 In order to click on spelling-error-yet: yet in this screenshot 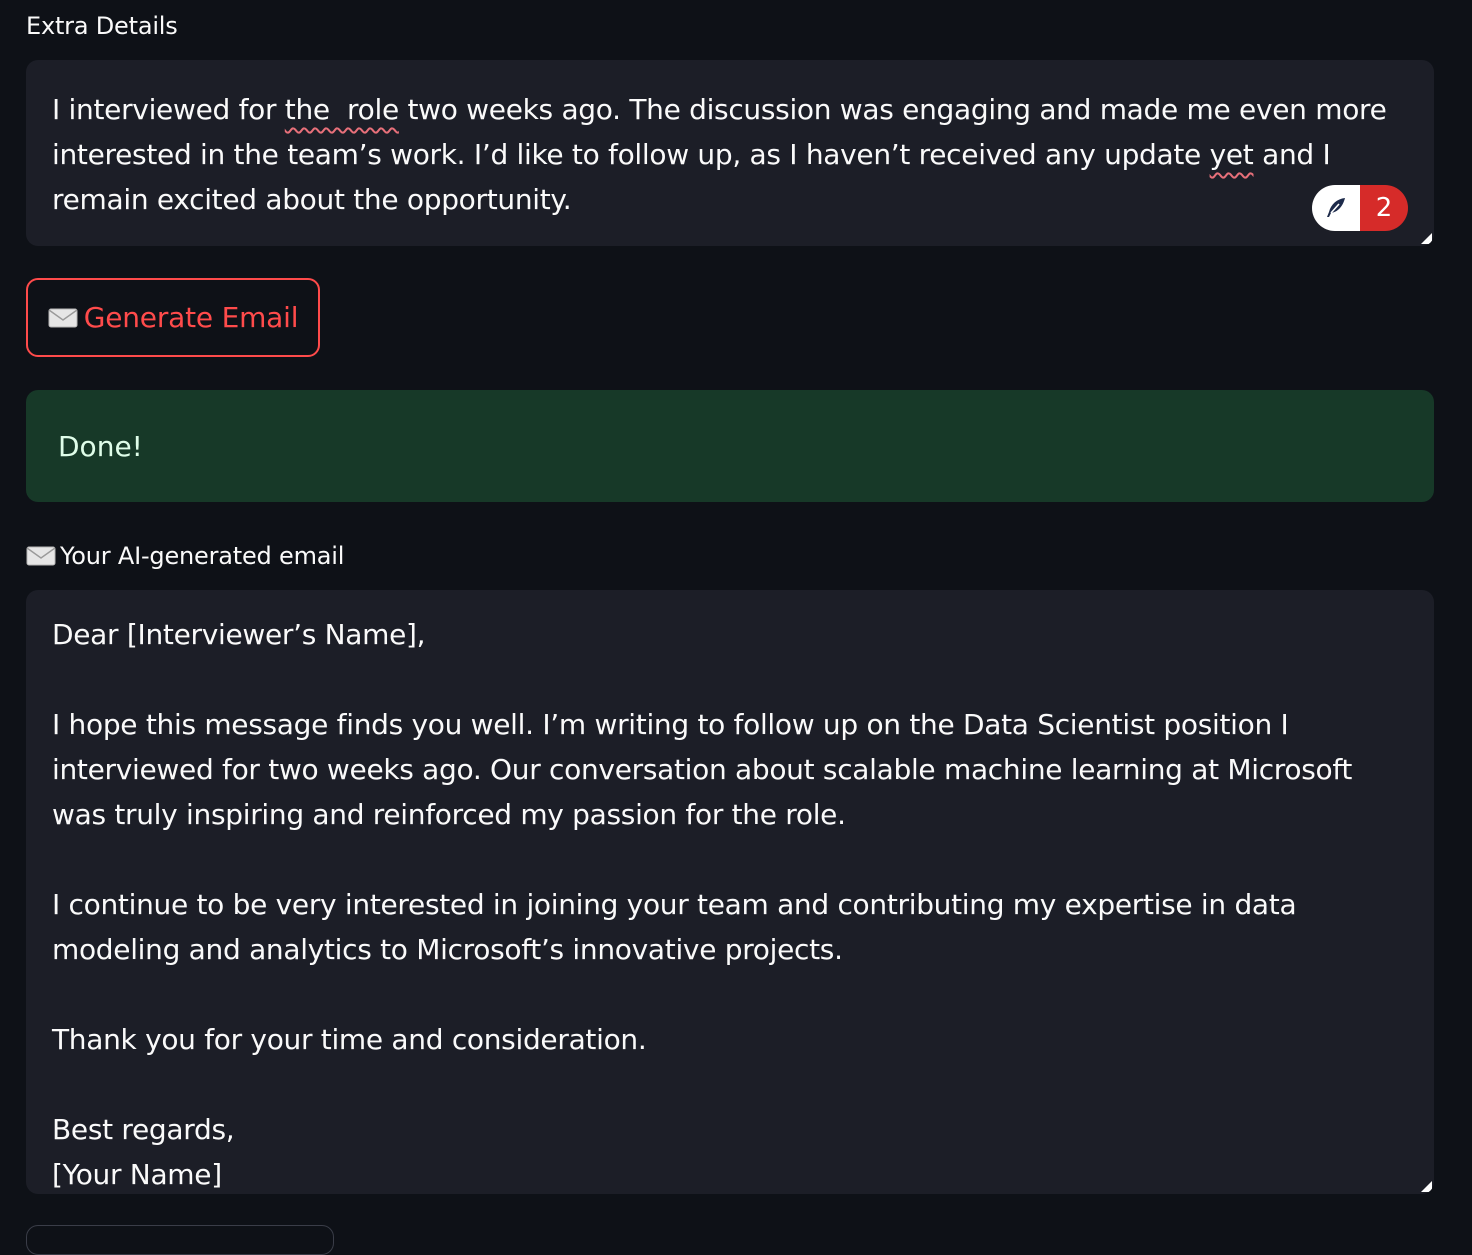, I will do `click(1232, 154)`.